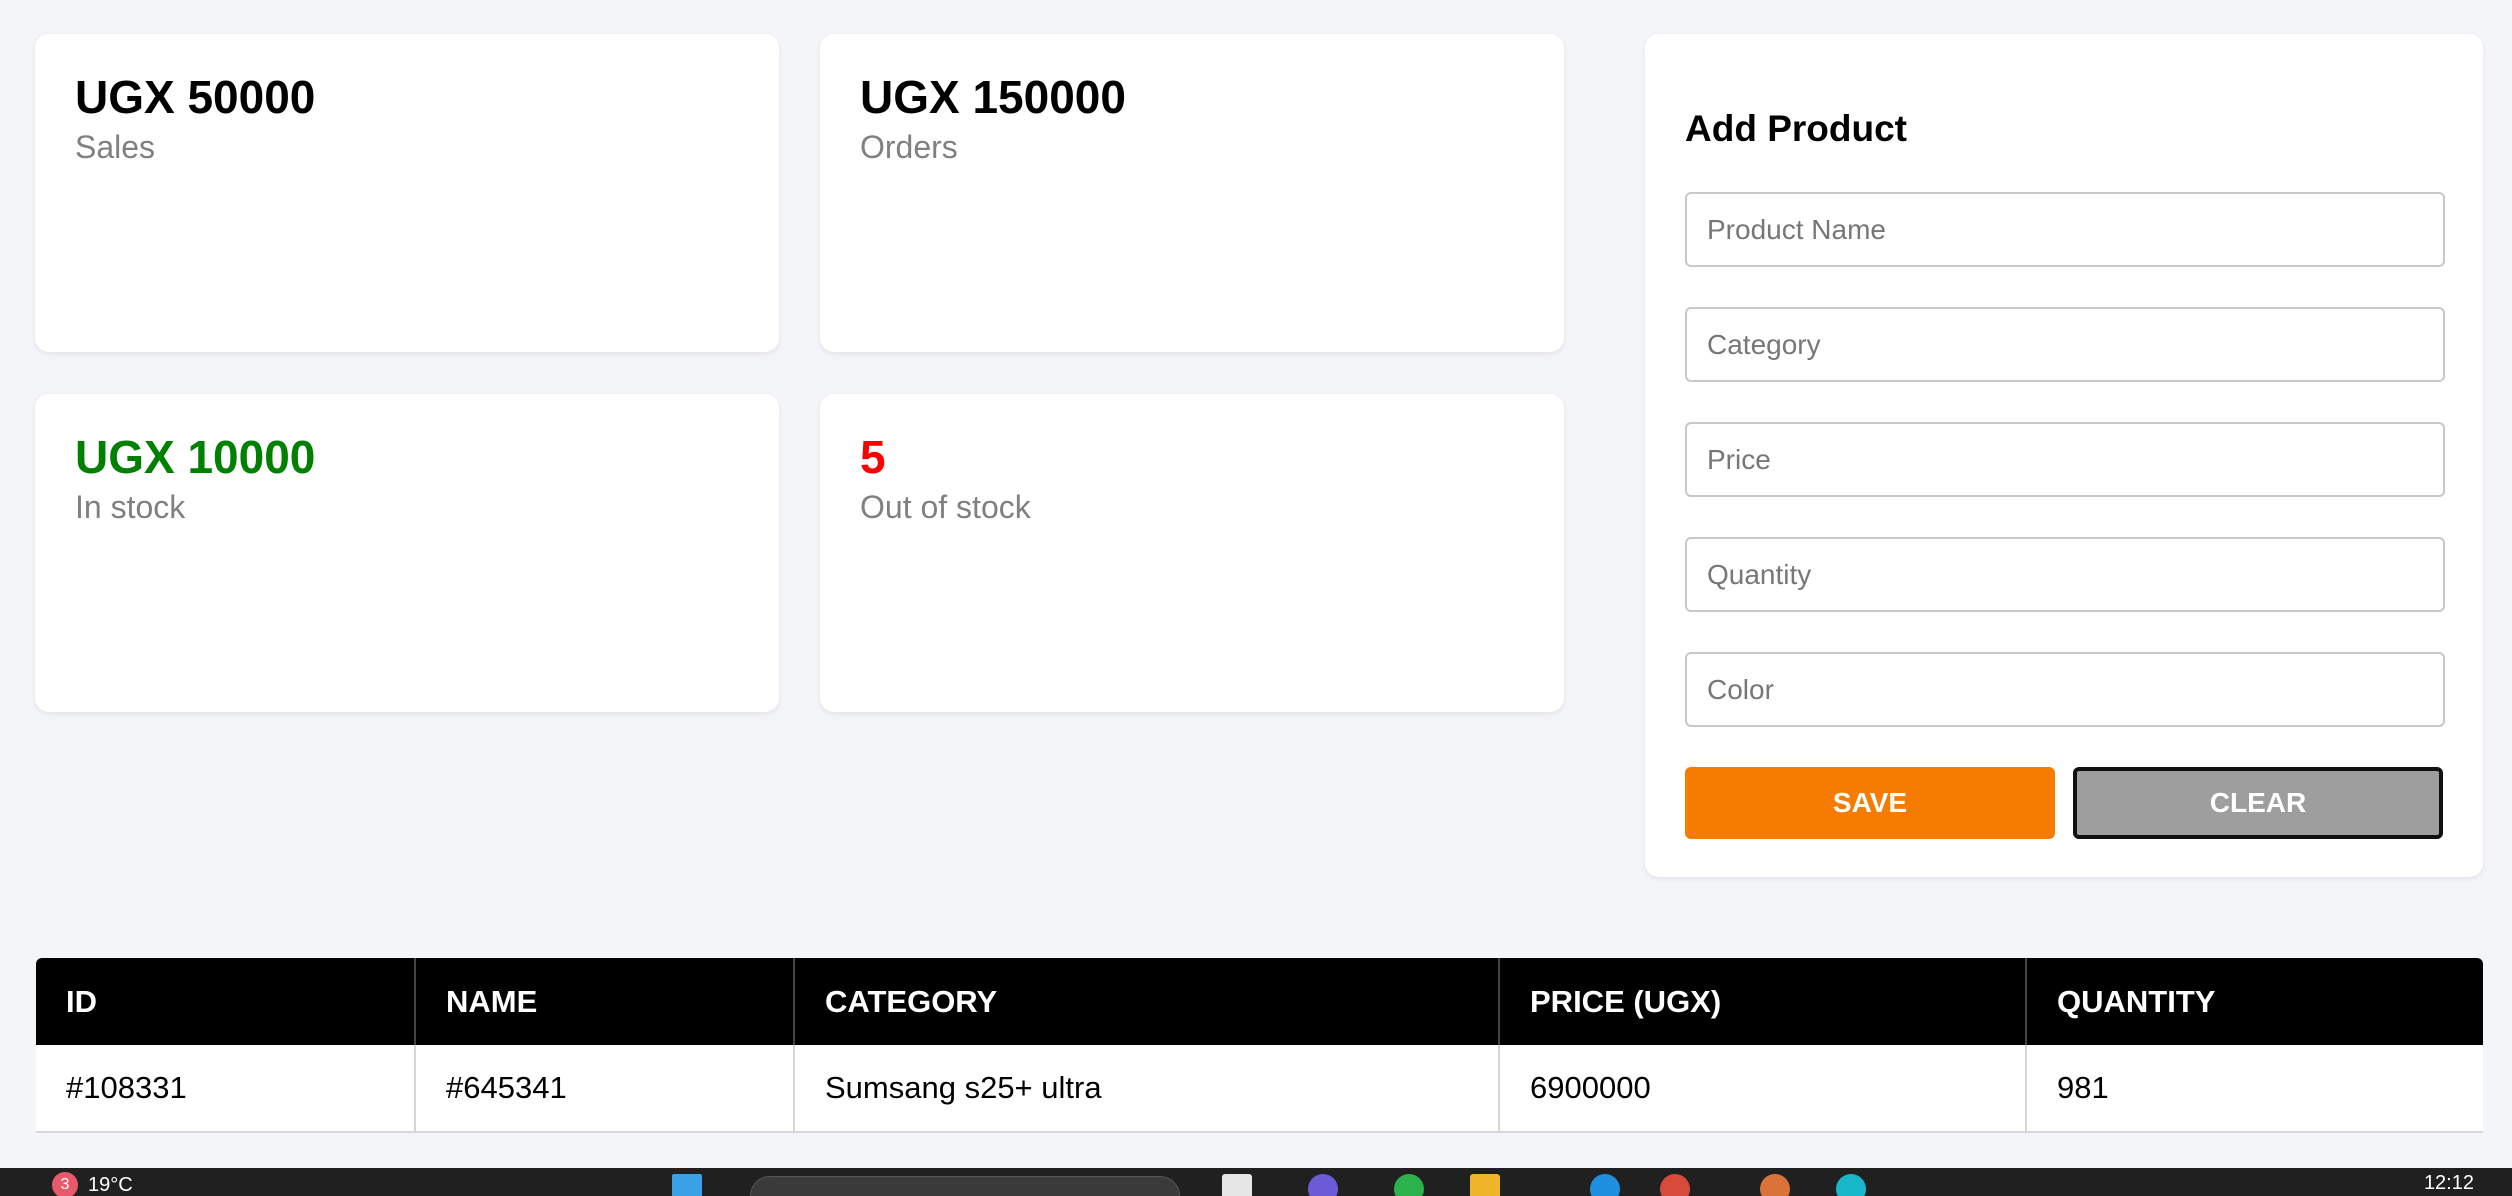 The width and height of the screenshot is (2512, 1196). I want to click on out-of-stock-label: Out of stock, so click(945, 506).